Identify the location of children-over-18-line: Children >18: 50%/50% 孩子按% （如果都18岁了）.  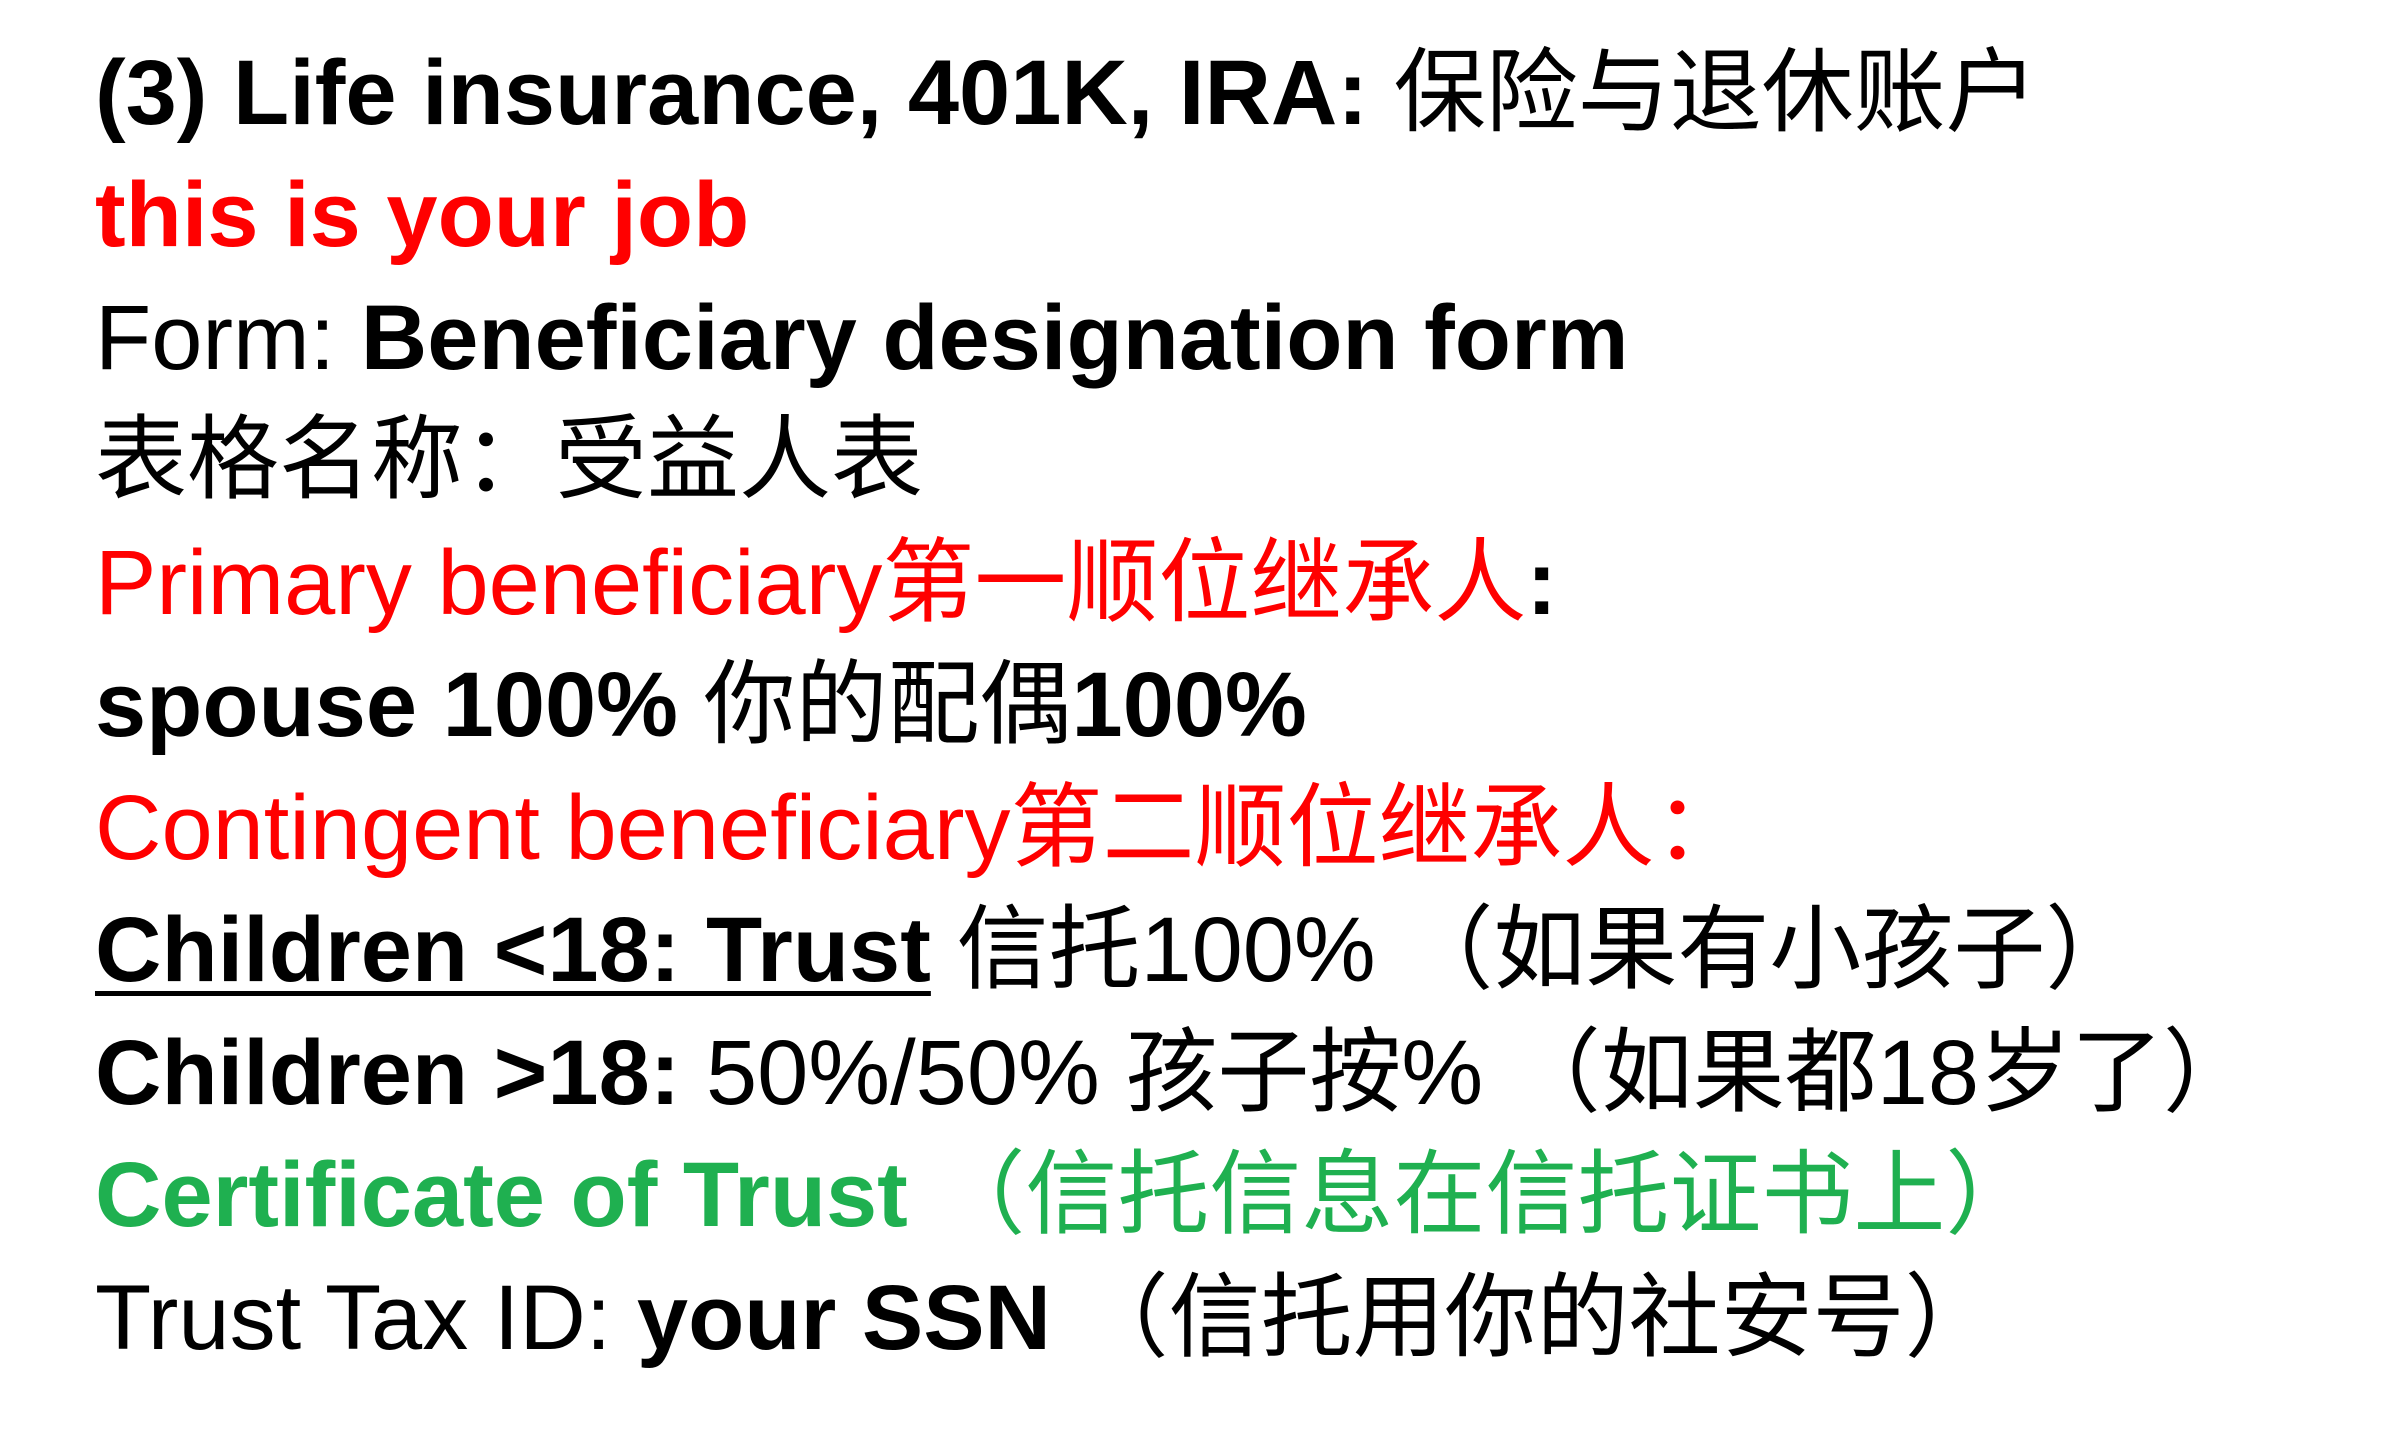
(1175, 1073).